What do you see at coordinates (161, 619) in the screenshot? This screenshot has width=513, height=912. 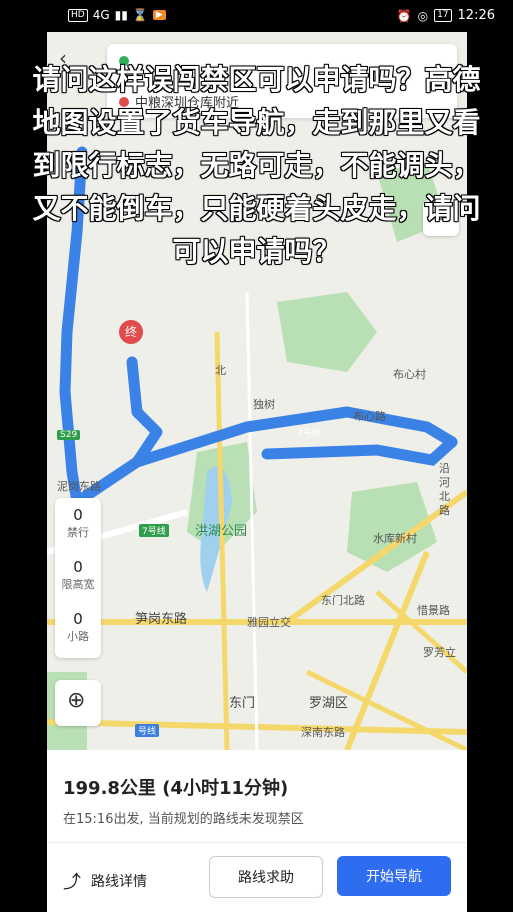 I see `map-label-sungangdonglu: 笋岗东路` at bounding box center [161, 619].